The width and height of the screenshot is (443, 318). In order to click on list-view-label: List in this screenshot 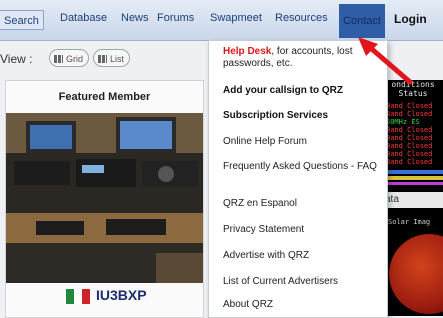, I will do `click(117, 59)`.